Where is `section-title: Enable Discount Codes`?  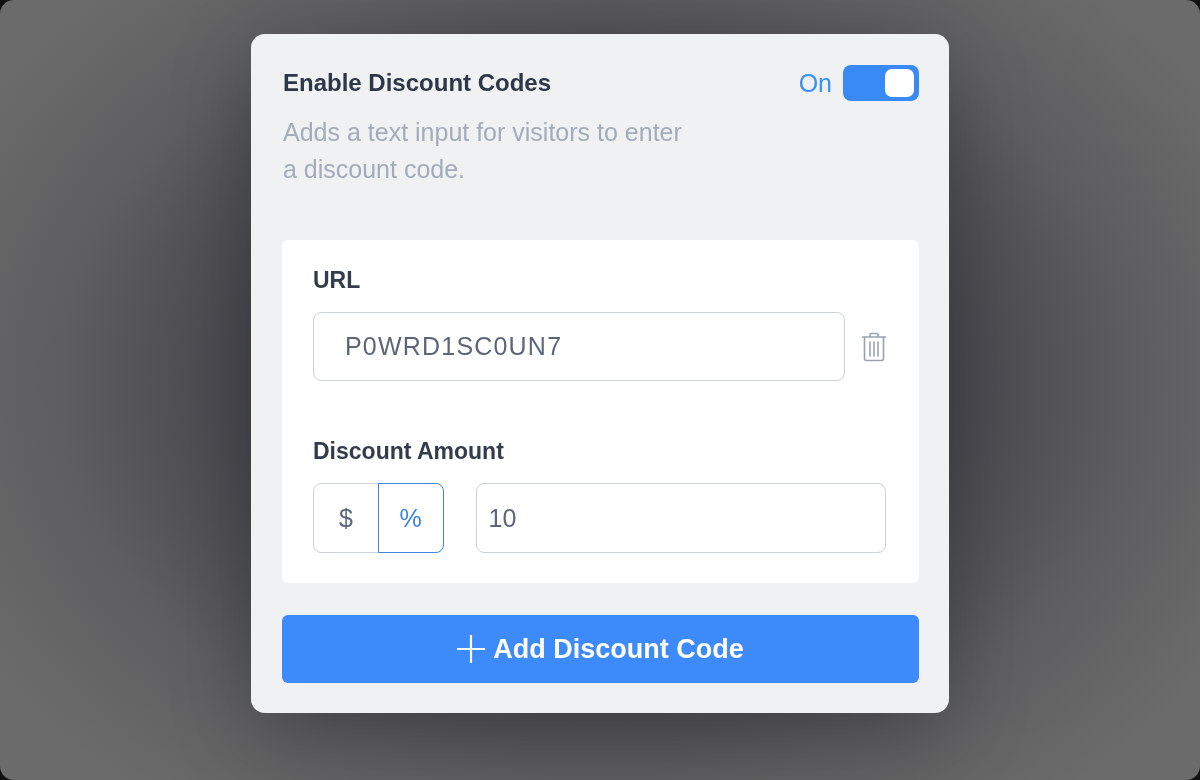
section-title: Enable Discount Codes is located at coordinates (417, 83).